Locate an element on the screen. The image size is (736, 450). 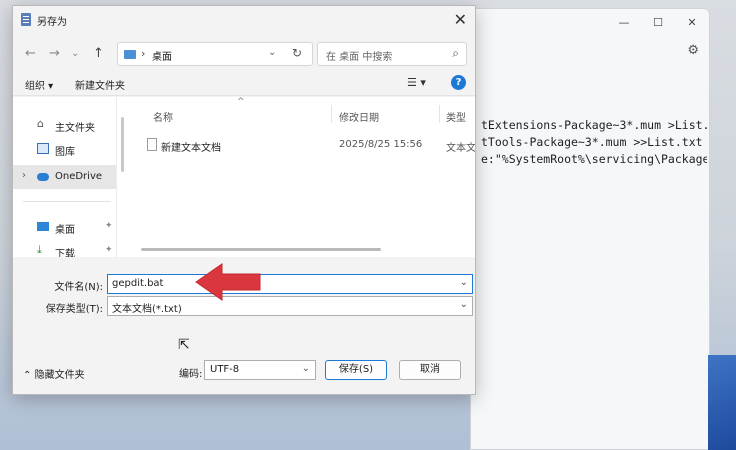
nav-item-label: 主文件夹 is located at coordinates (75, 128).